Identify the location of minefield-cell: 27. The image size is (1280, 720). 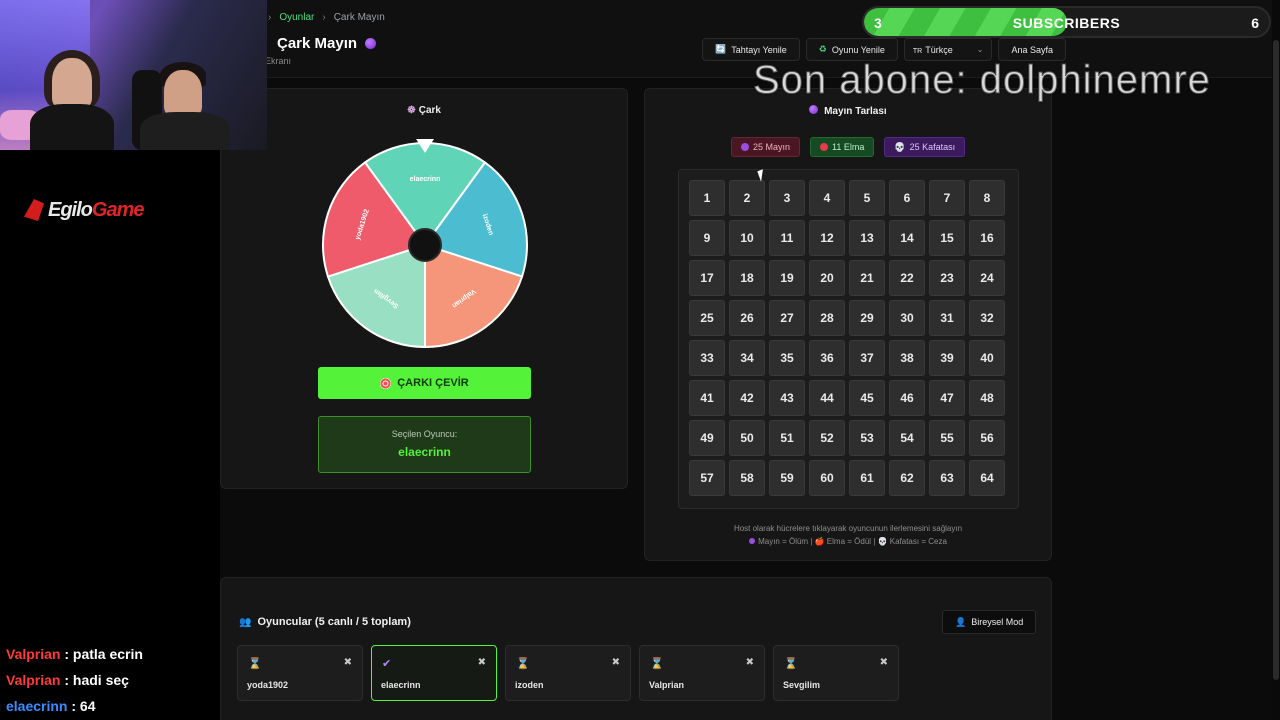
(787, 318).